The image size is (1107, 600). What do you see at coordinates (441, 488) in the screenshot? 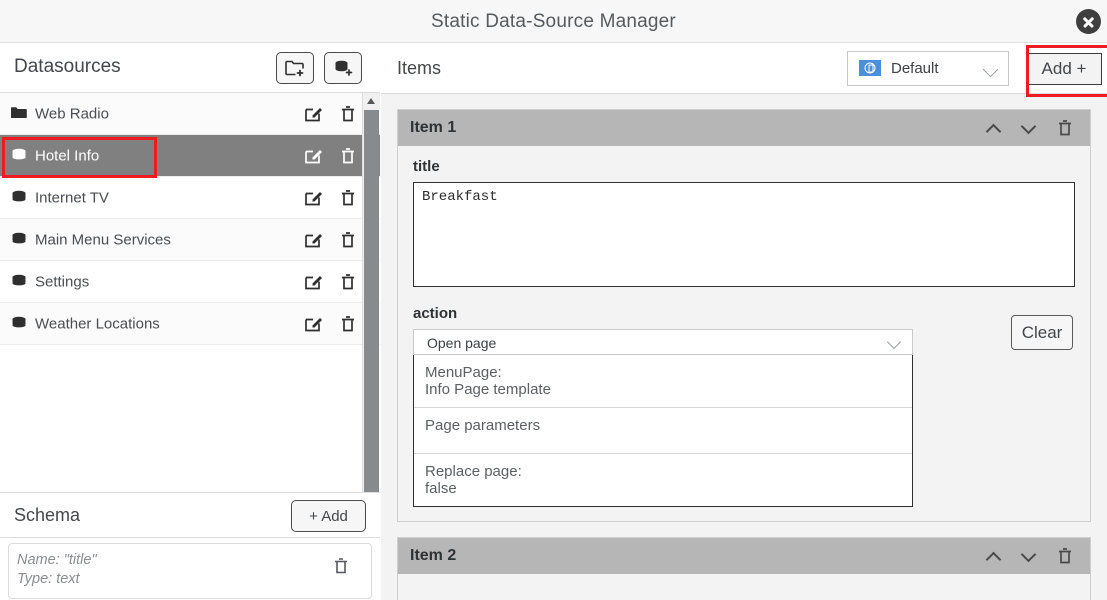
I see `action-detail-value: false` at bounding box center [441, 488].